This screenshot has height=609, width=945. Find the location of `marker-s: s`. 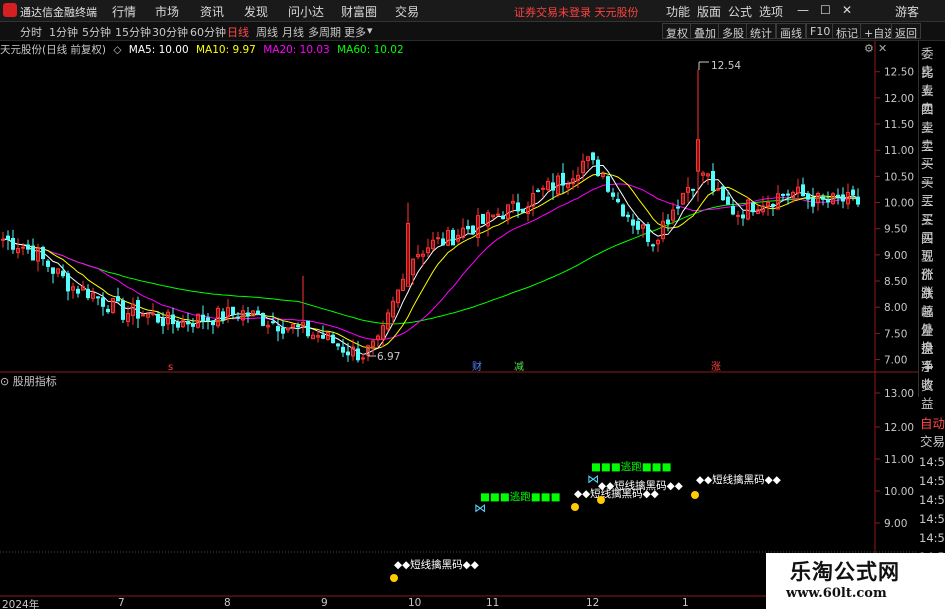

marker-s: s is located at coordinates (170, 367).